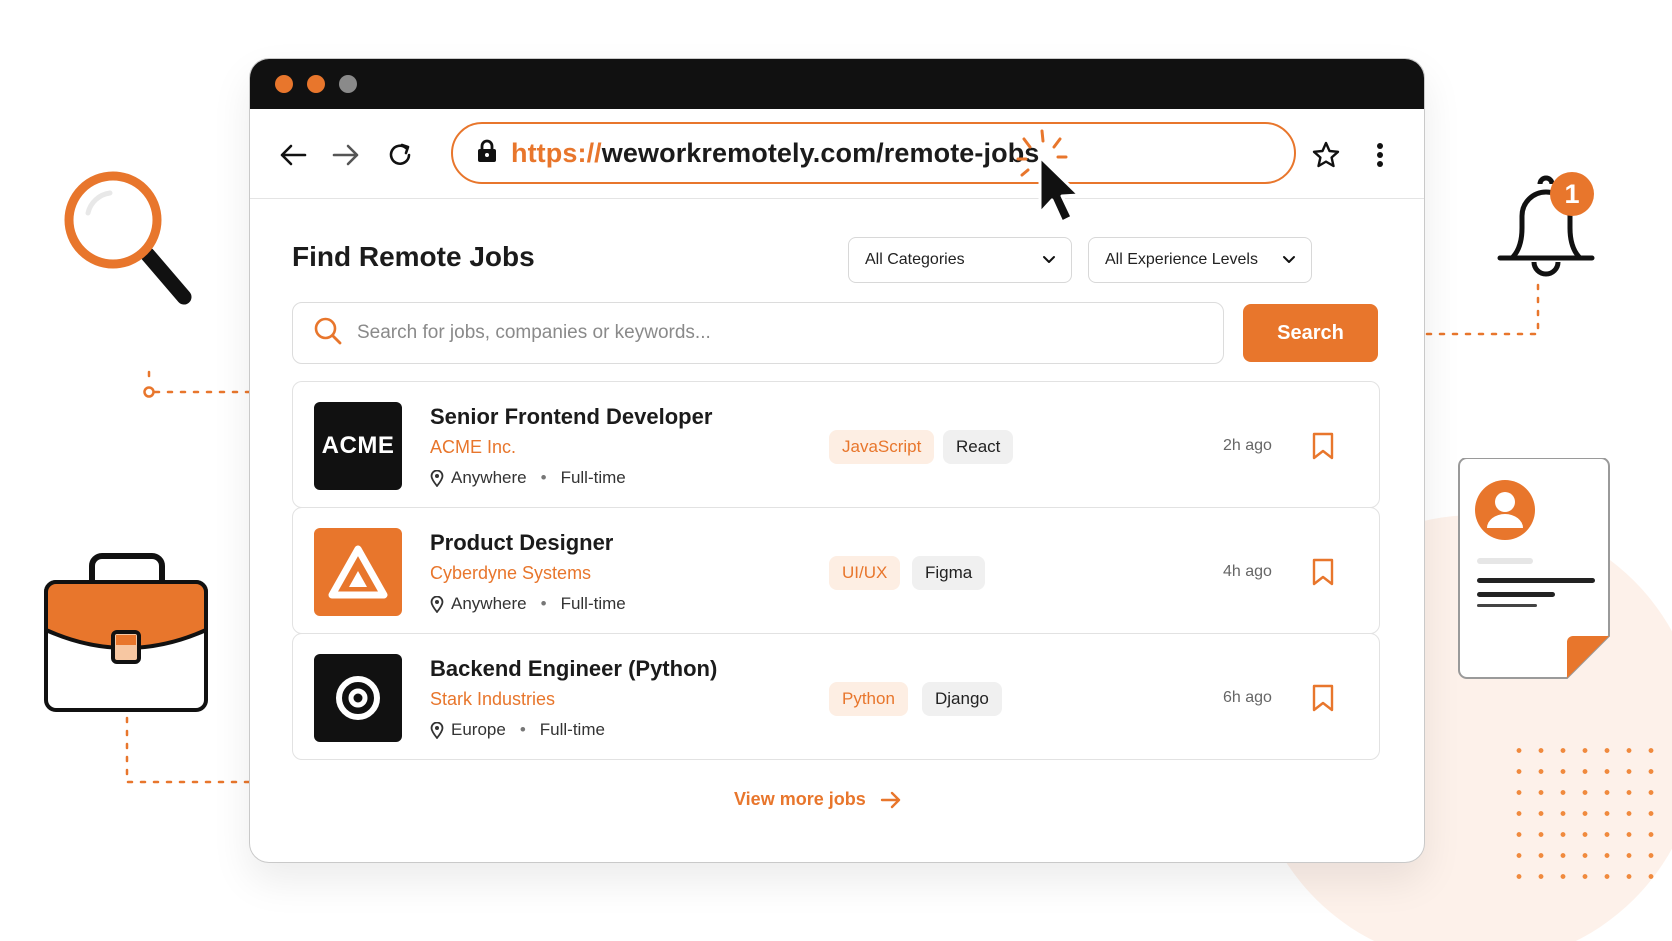 The image size is (1672, 941). I want to click on ring-logo-icon, so click(358, 698).